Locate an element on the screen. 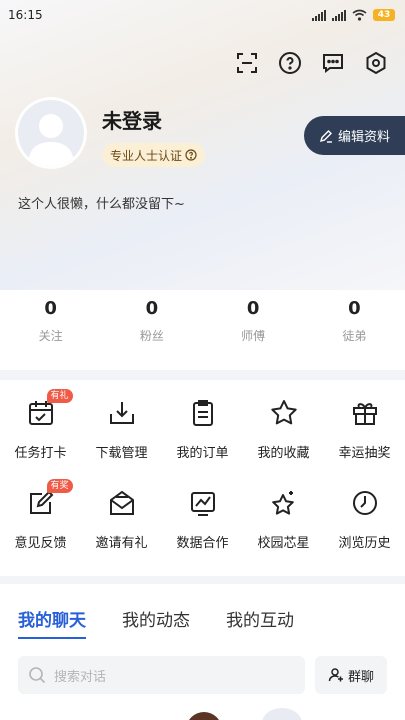  grid-item-lucky-draw: 幸运抽奖 is located at coordinates (364, 437).